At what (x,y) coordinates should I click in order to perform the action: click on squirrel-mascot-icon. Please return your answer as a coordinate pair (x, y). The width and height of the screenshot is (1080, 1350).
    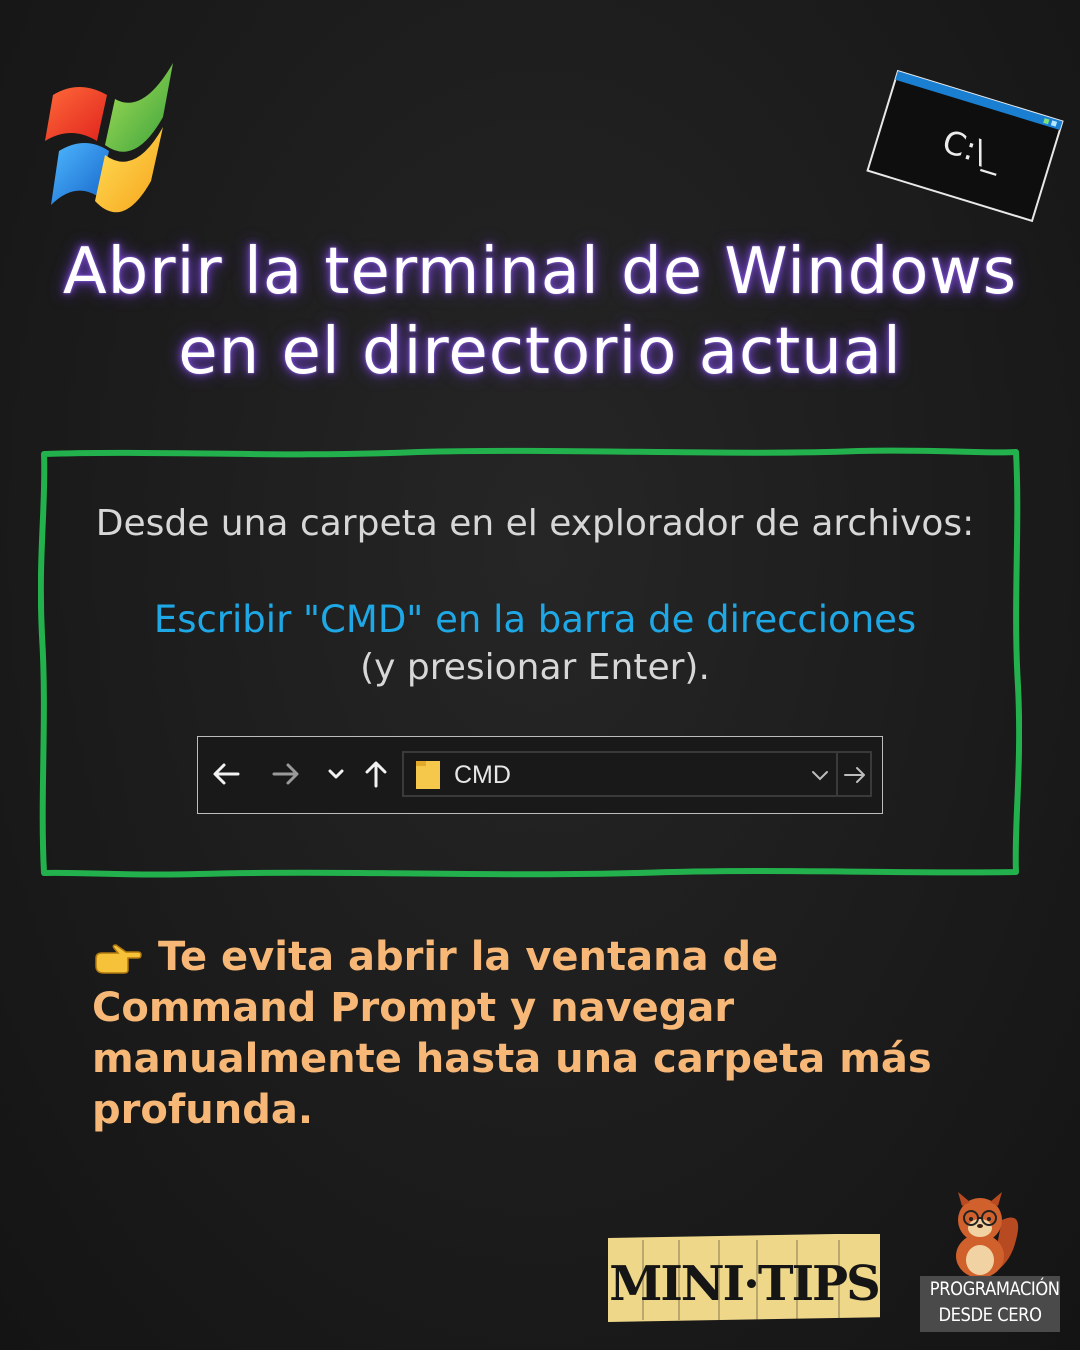
    Looking at the image, I should click on (987, 1235).